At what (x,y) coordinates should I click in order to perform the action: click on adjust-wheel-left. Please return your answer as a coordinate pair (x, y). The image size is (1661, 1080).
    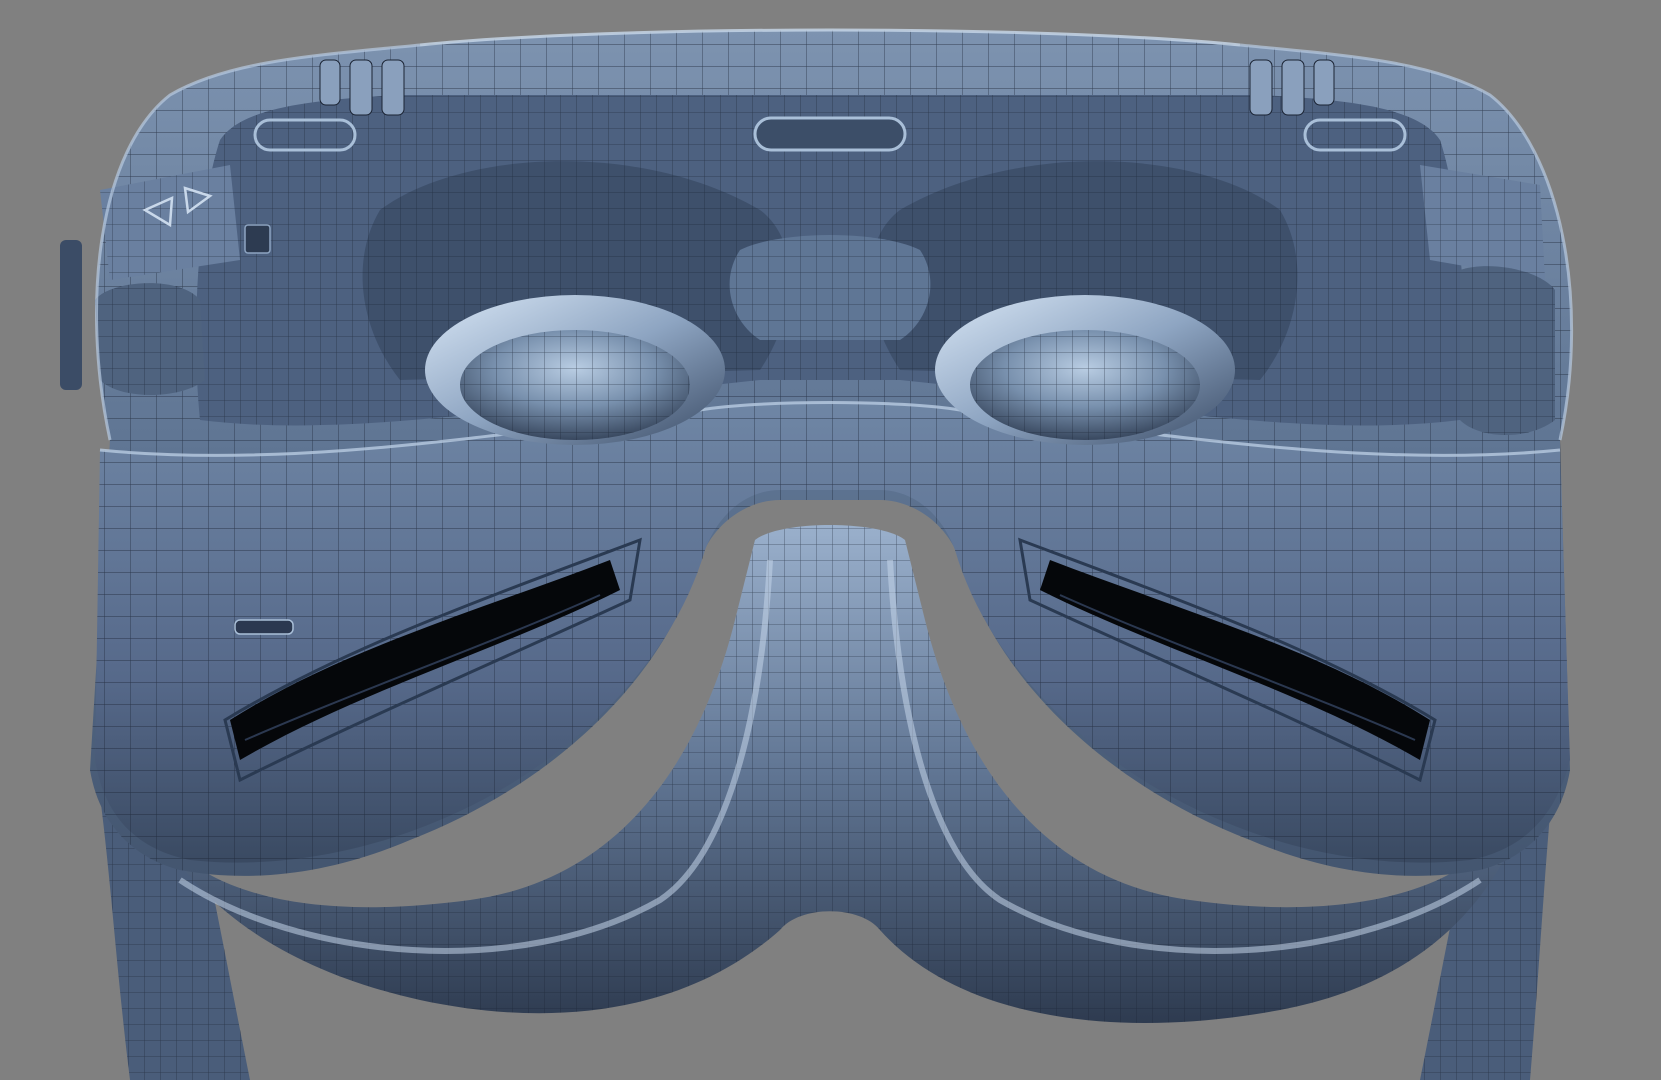
    Looking at the image, I should click on (257, 239).